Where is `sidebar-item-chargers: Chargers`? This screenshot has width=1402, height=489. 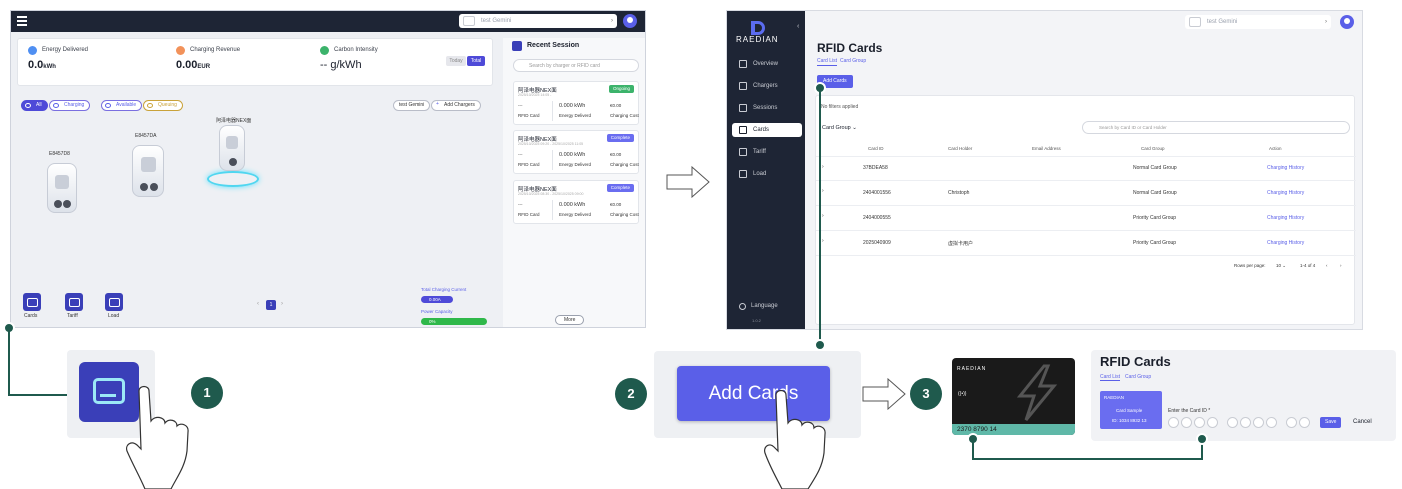 sidebar-item-chargers: Chargers is located at coordinates (767, 86).